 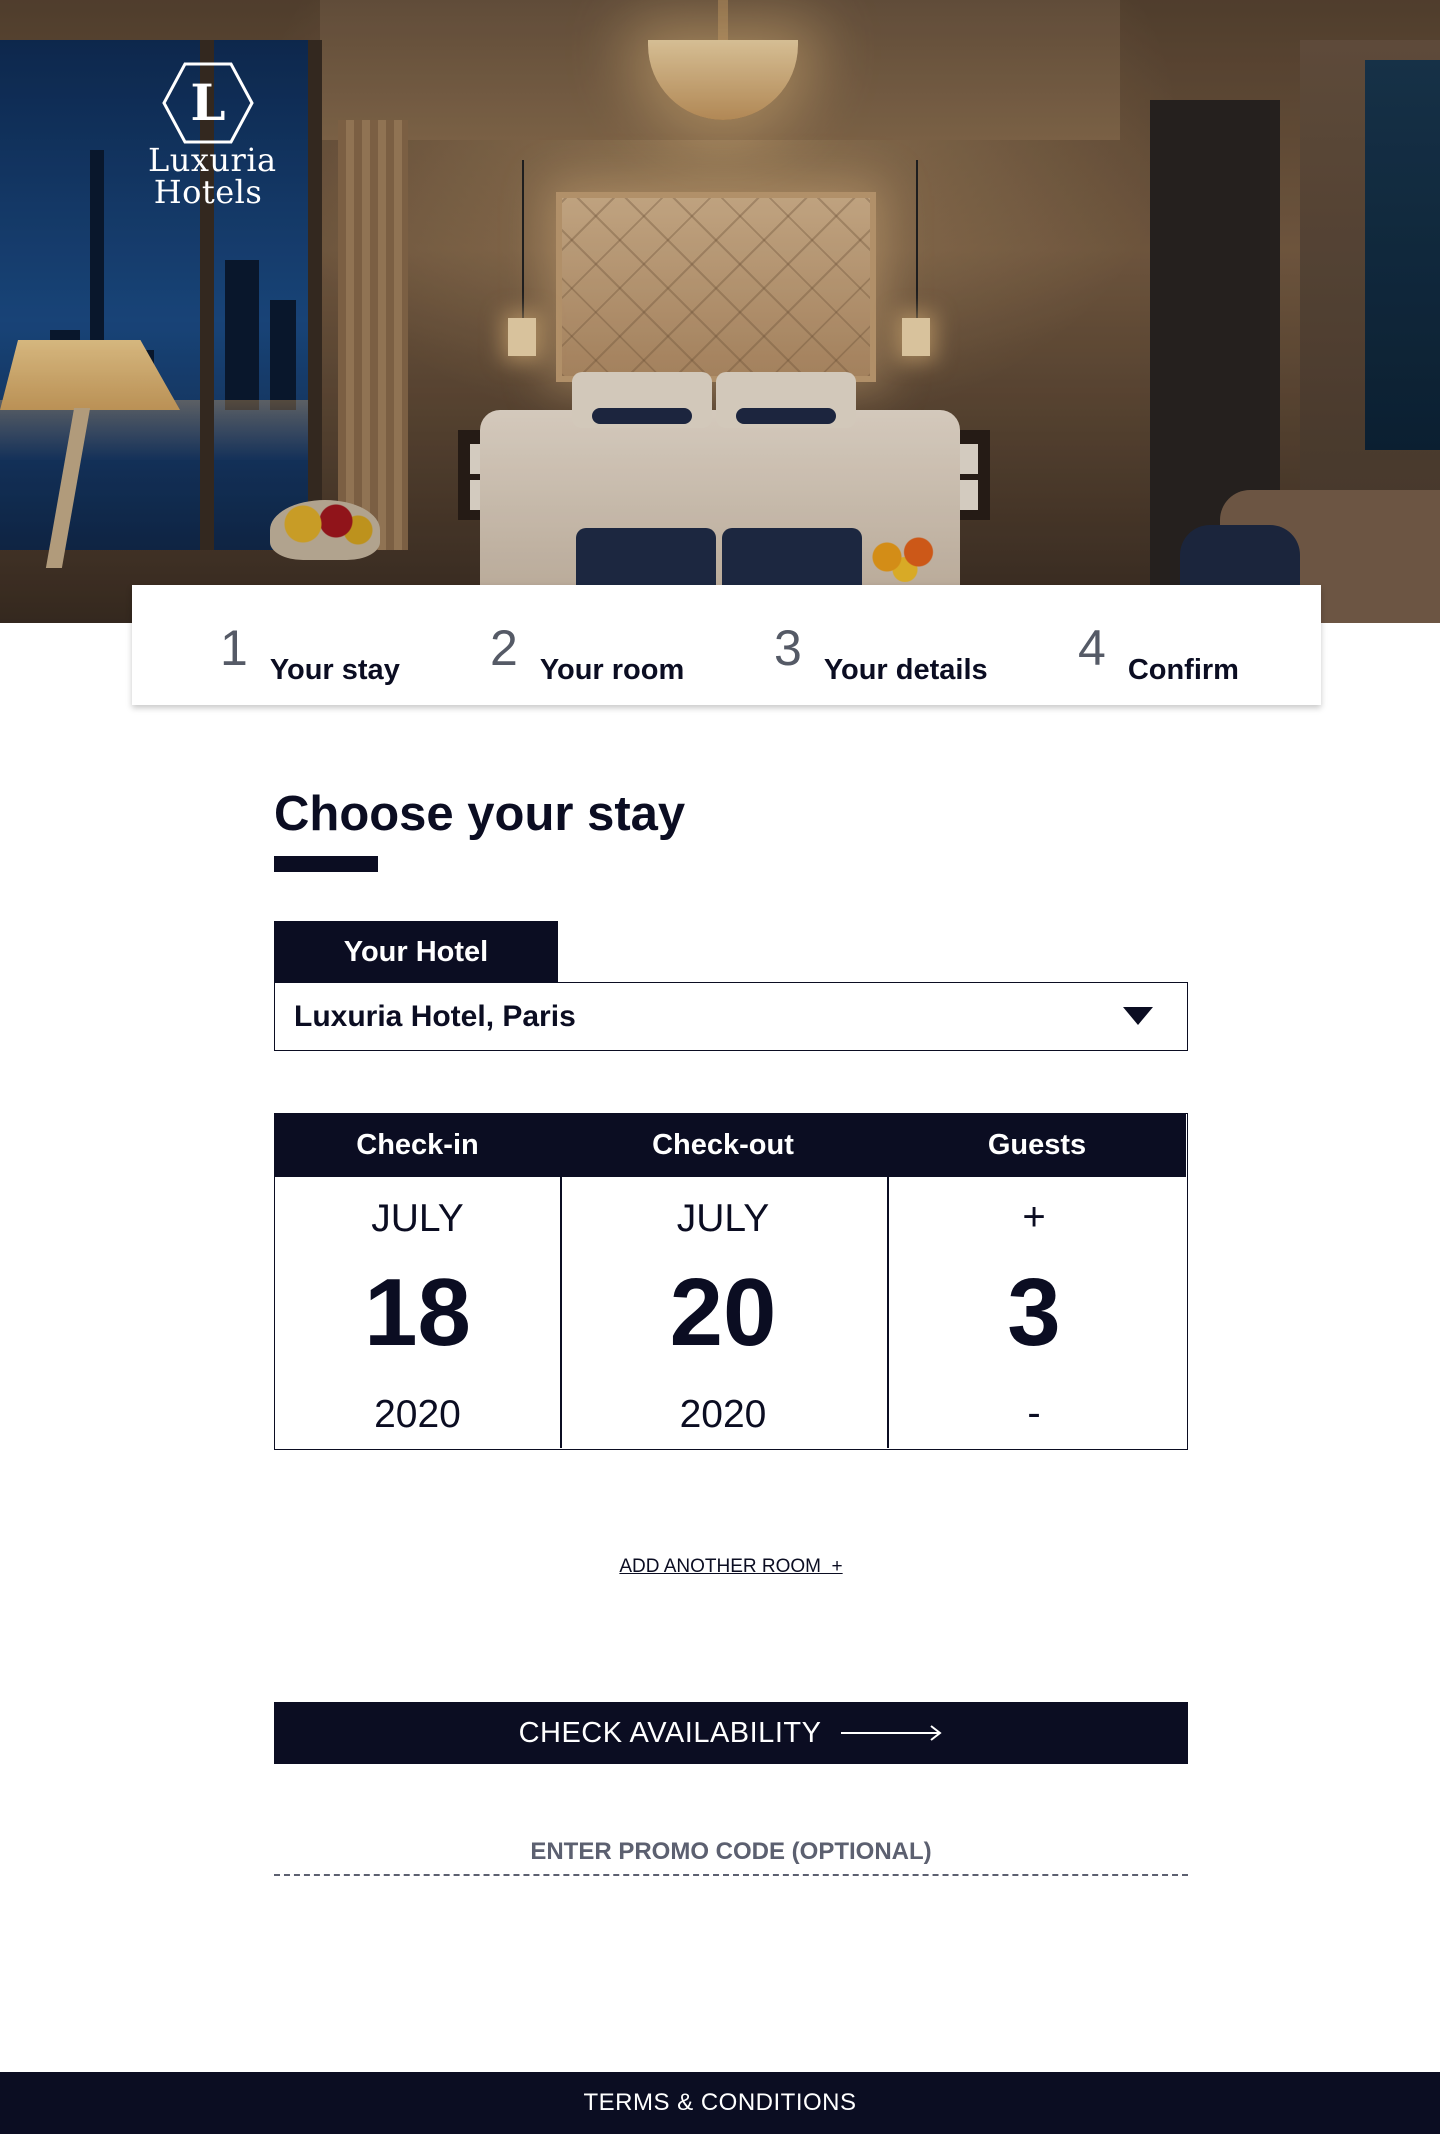 What do you see at coordinates (1158, 645) in the screenshot?
I see `step-confirm: 4 Confirm` at bounding box center [1158, 645].